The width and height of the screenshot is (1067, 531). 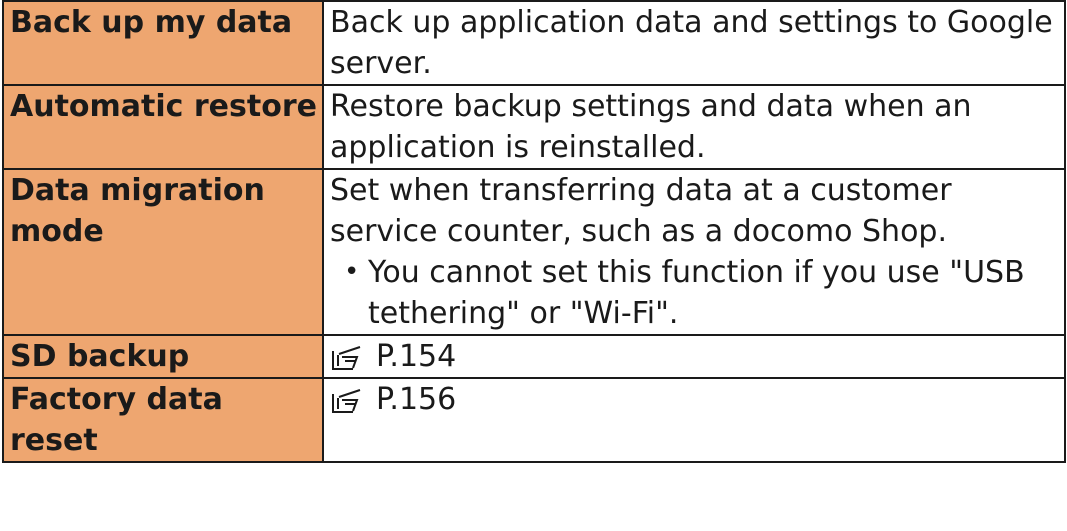 What do you see at coordinates (416, 399) in the screenshot?
I see `page-reference-link: P.156` at bounding box center [416, 399].